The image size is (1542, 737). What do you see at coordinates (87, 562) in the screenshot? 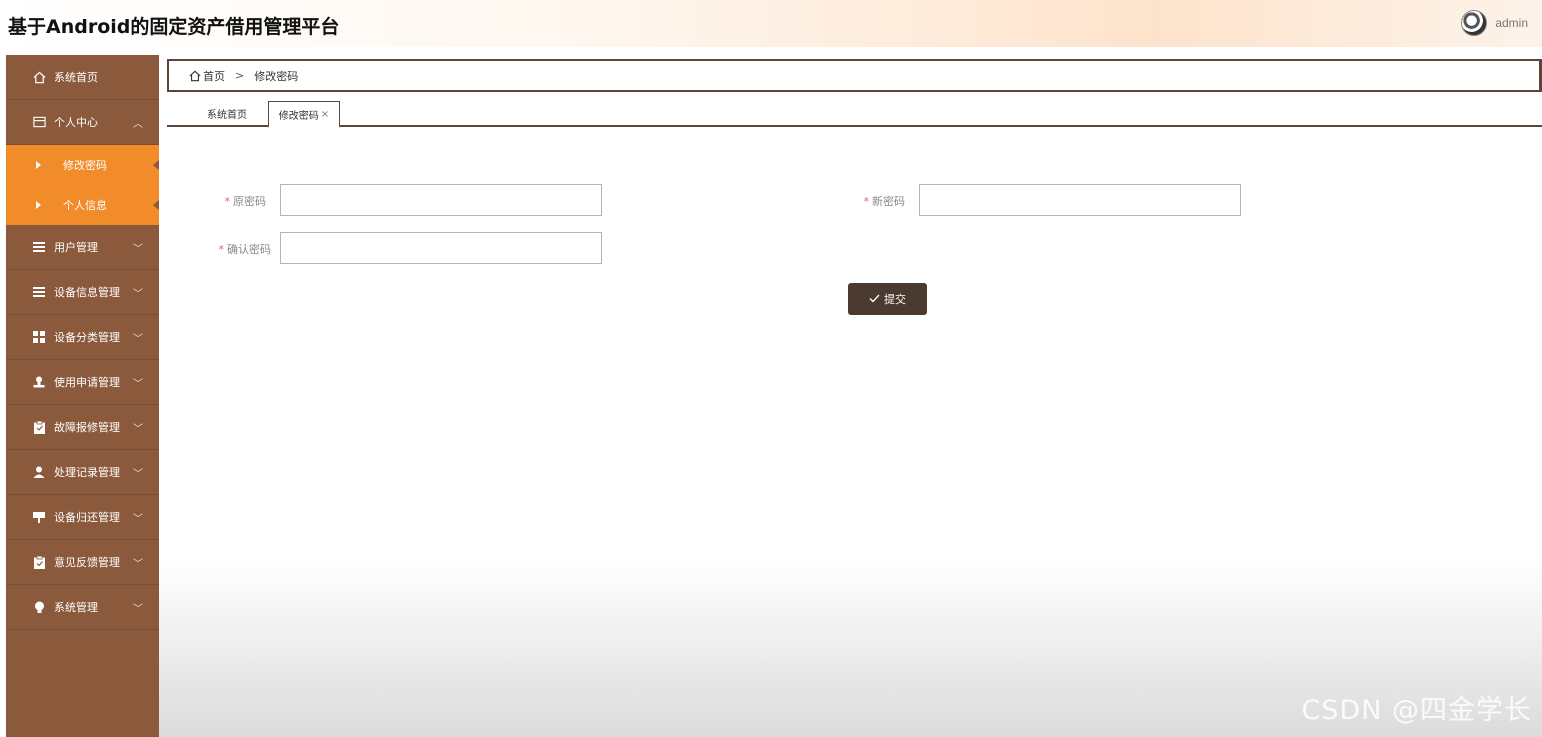
I see `sidebar-item-label: 意见反馈管理` at bounding box center [87, 562].